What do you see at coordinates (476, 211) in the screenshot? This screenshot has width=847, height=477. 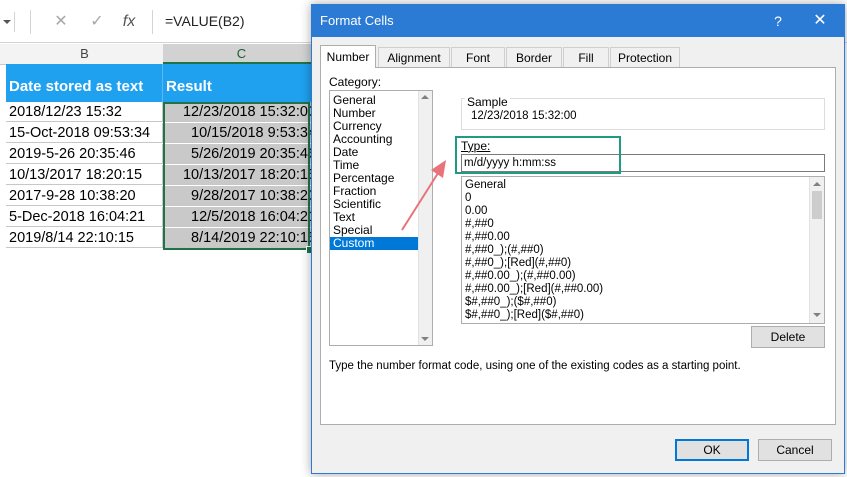 I see `format-code-item: 0.00` at bounding box center [476, 211].